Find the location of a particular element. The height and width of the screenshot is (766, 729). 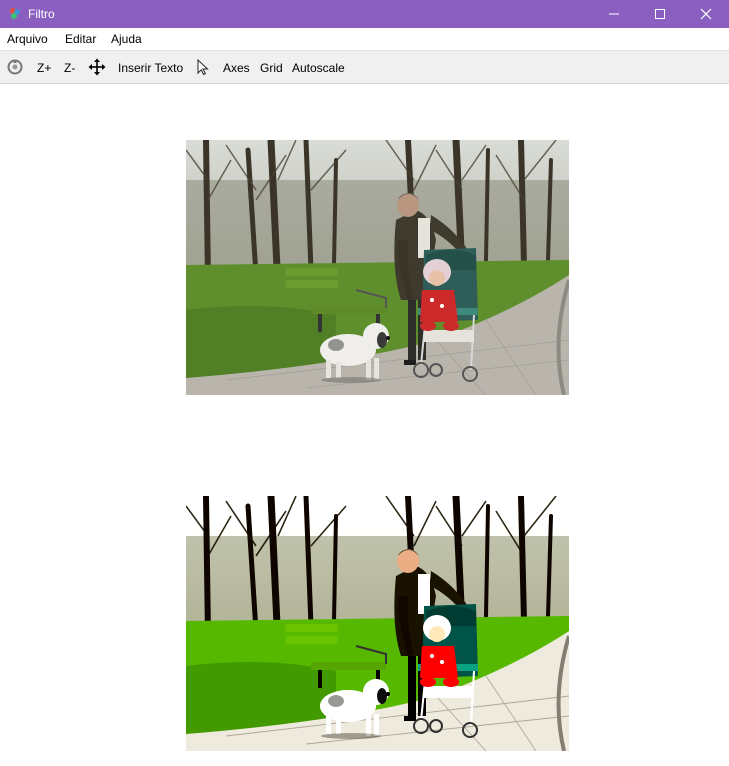

move-icon is located at coordinates (97, 67).